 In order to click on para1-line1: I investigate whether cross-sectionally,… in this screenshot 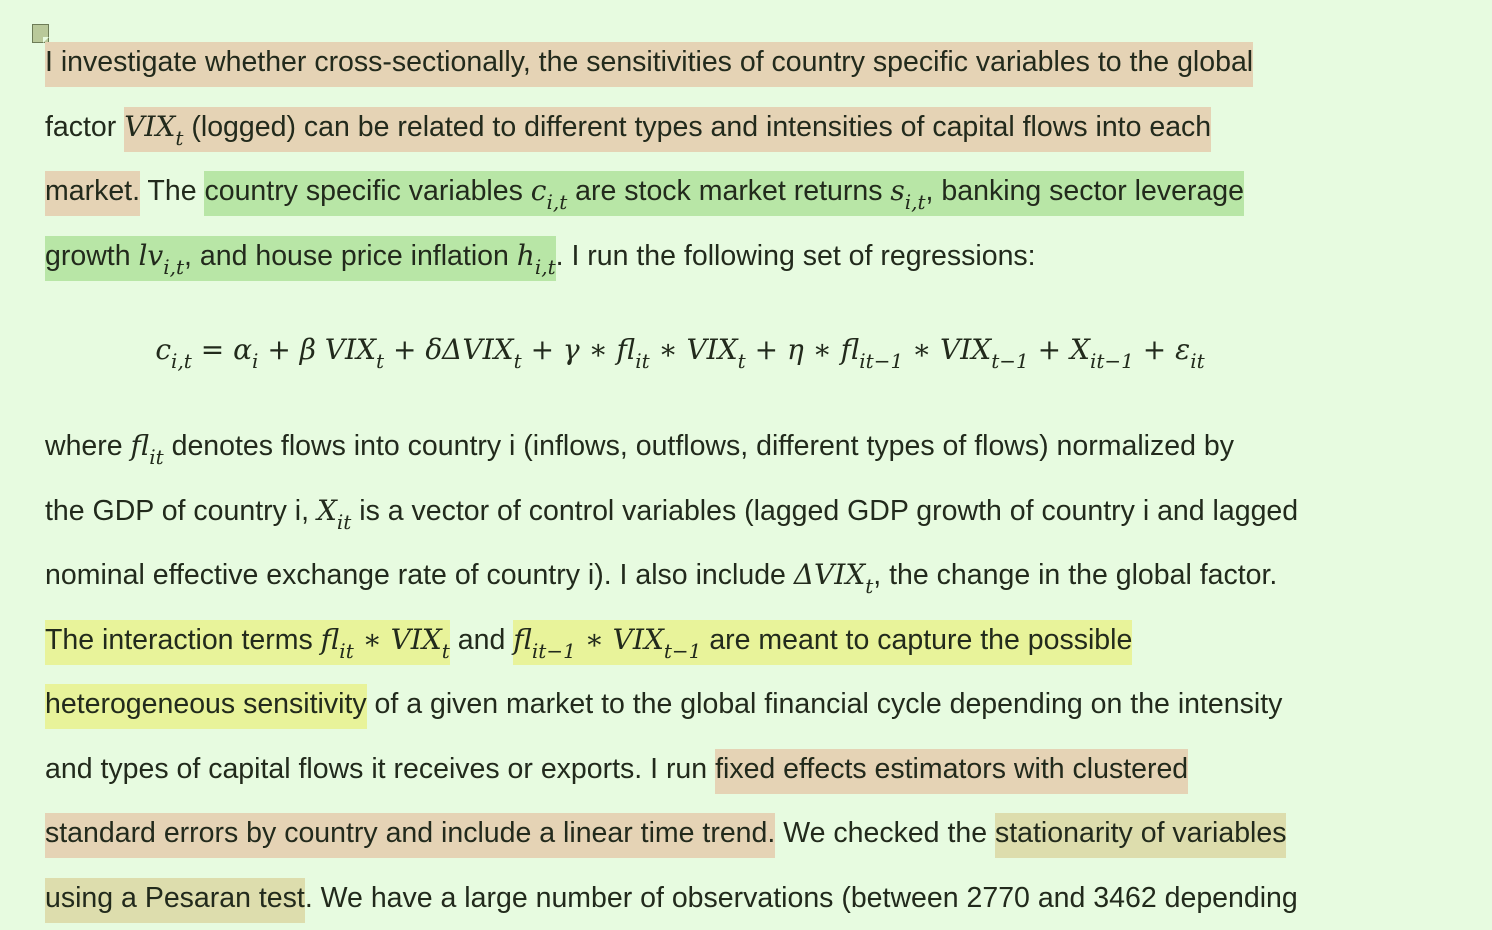, I will do `click(765, 62)`.